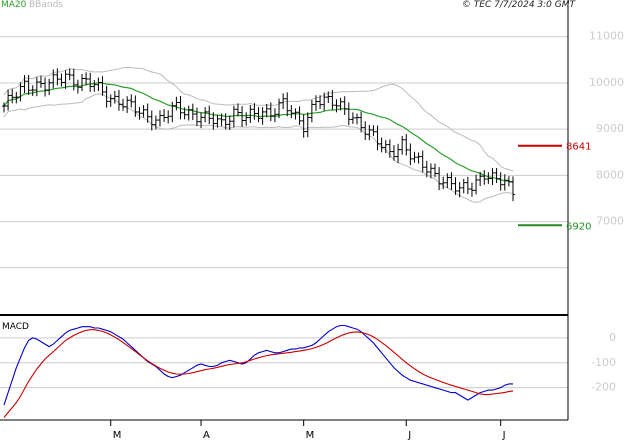 This screenshot has height=440, width=627. Describe the element at coordinates (610, 221) in the screenshot. I see `price-tick-label: 7000` at that location.